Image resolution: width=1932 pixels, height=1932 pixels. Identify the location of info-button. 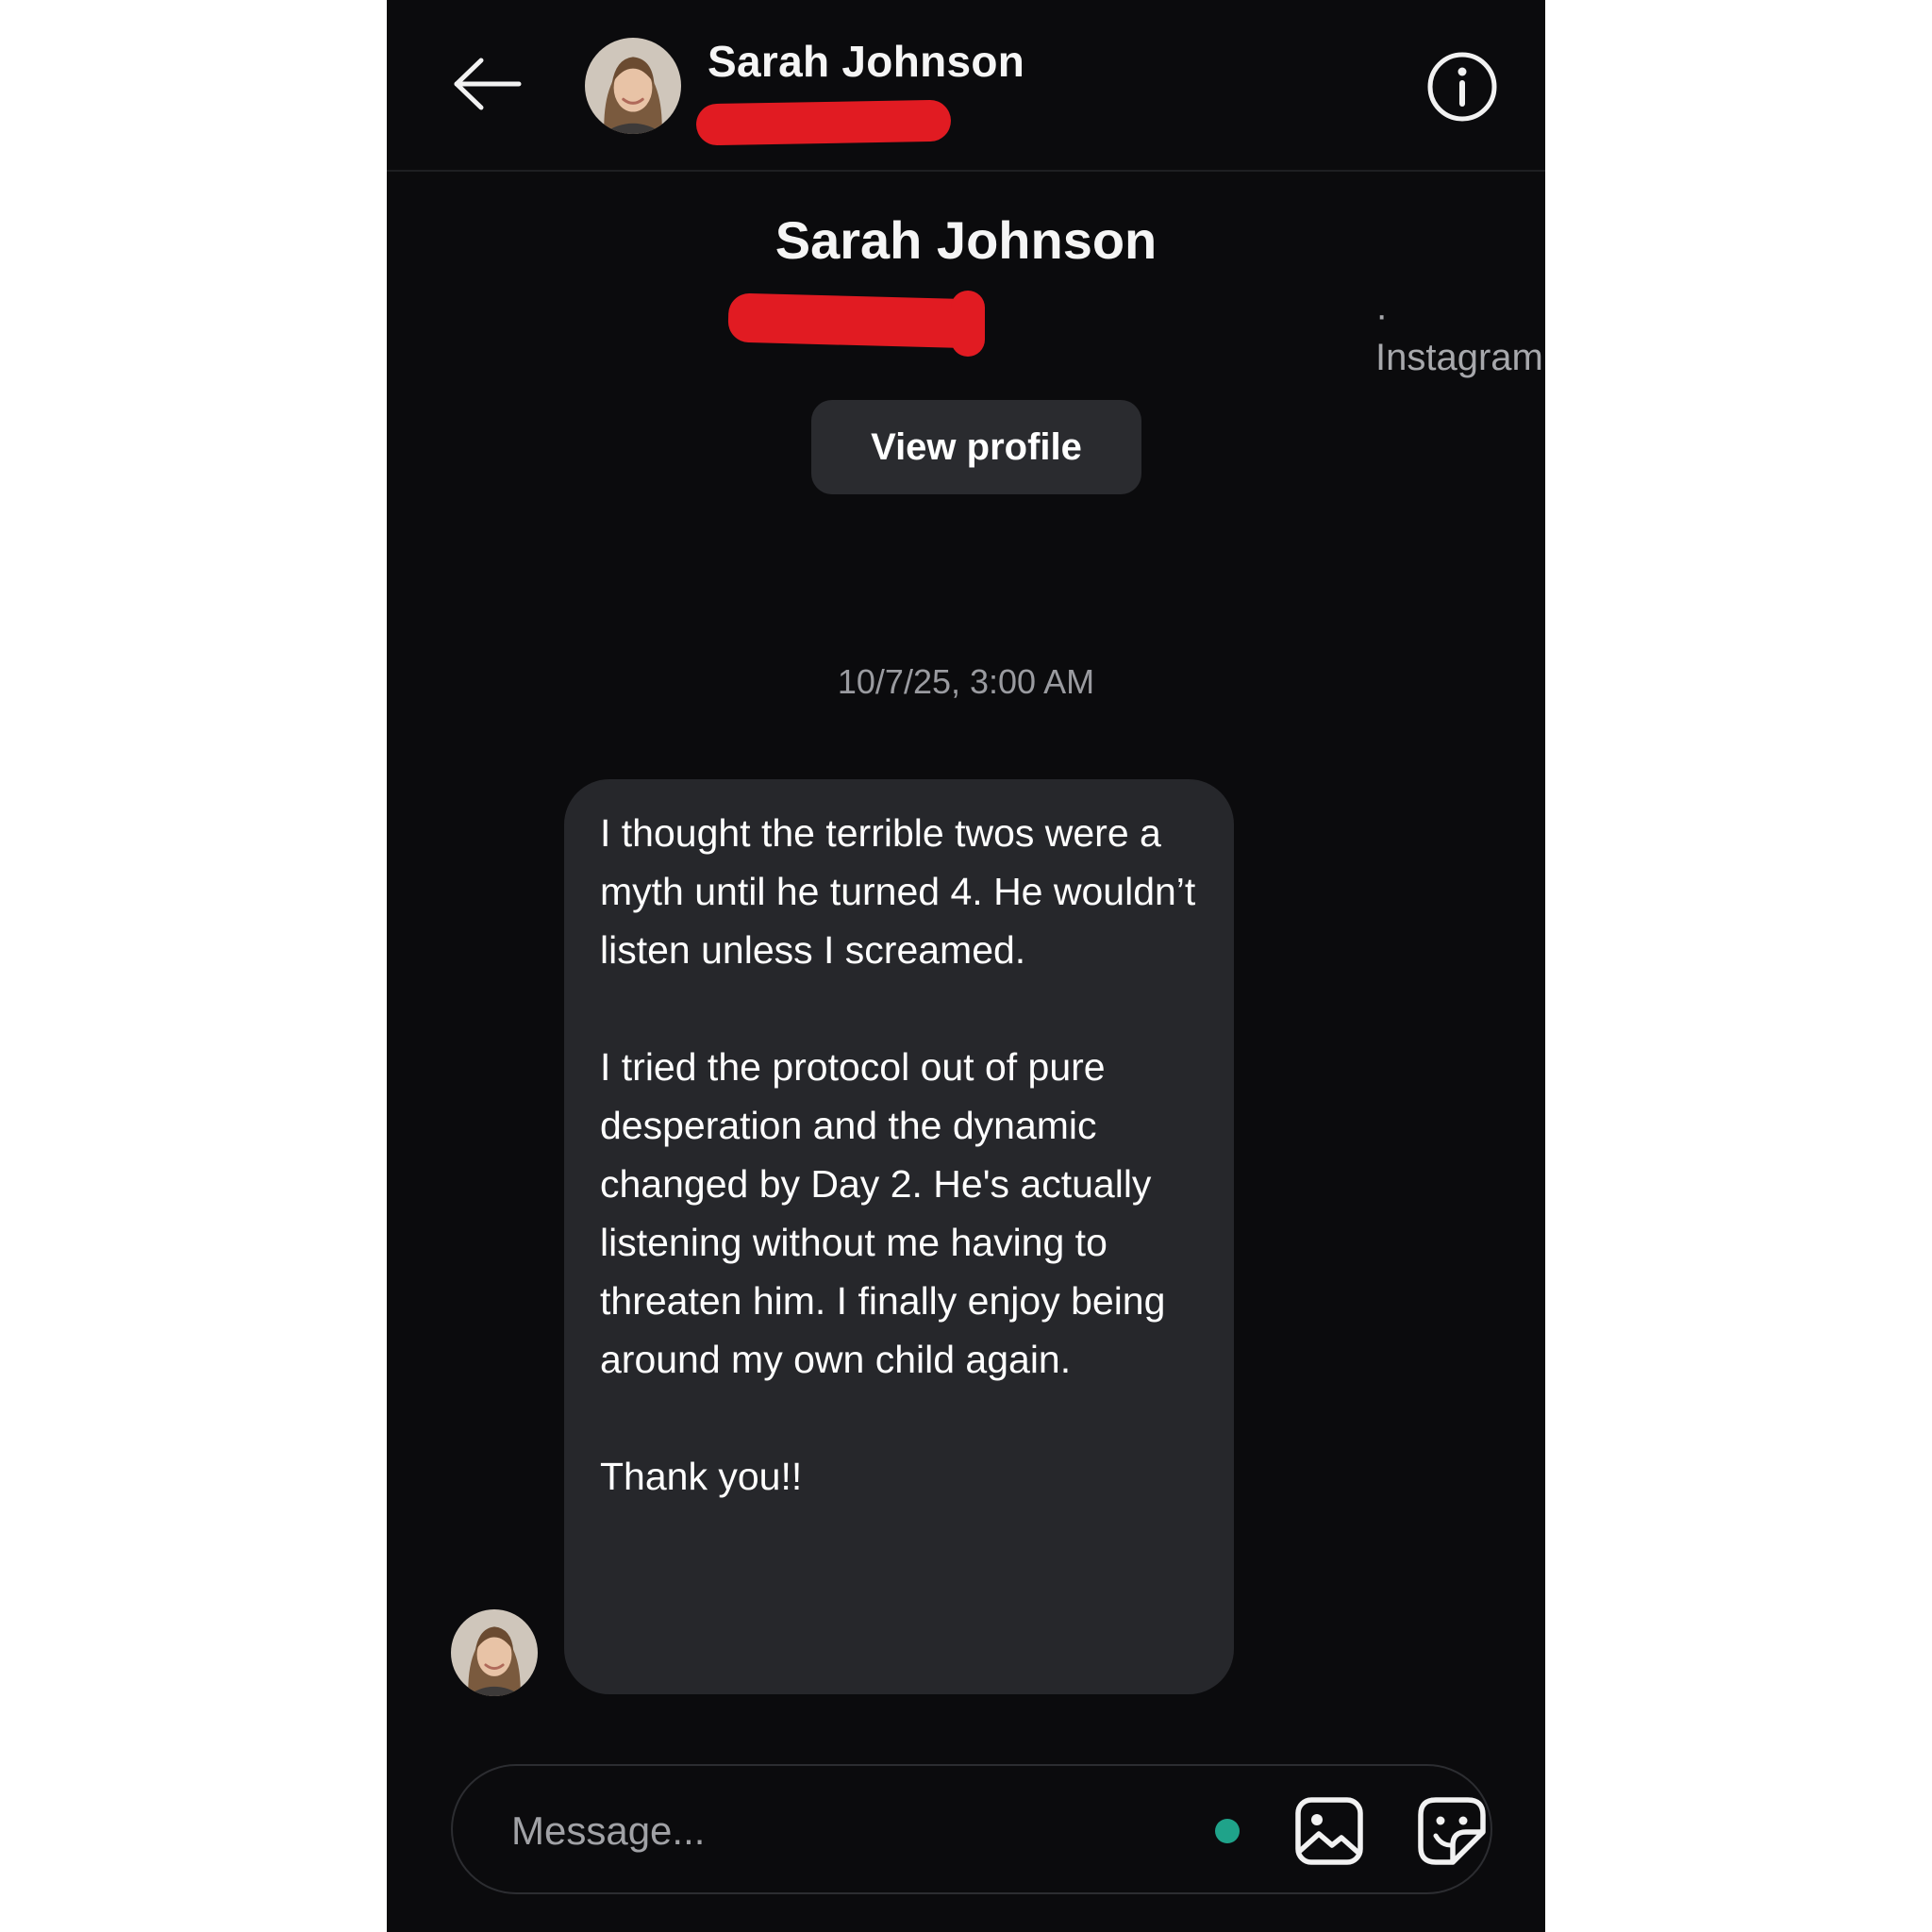
(1462, 87).